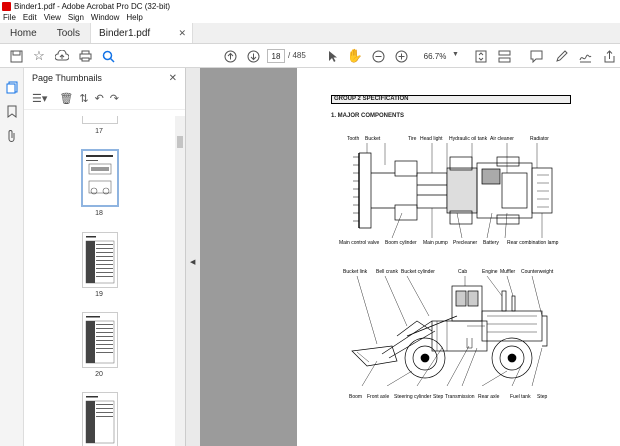 The height and width of the screenshot is (446, 620). I want to click on redo-icon: ↷, so click(114, 98).